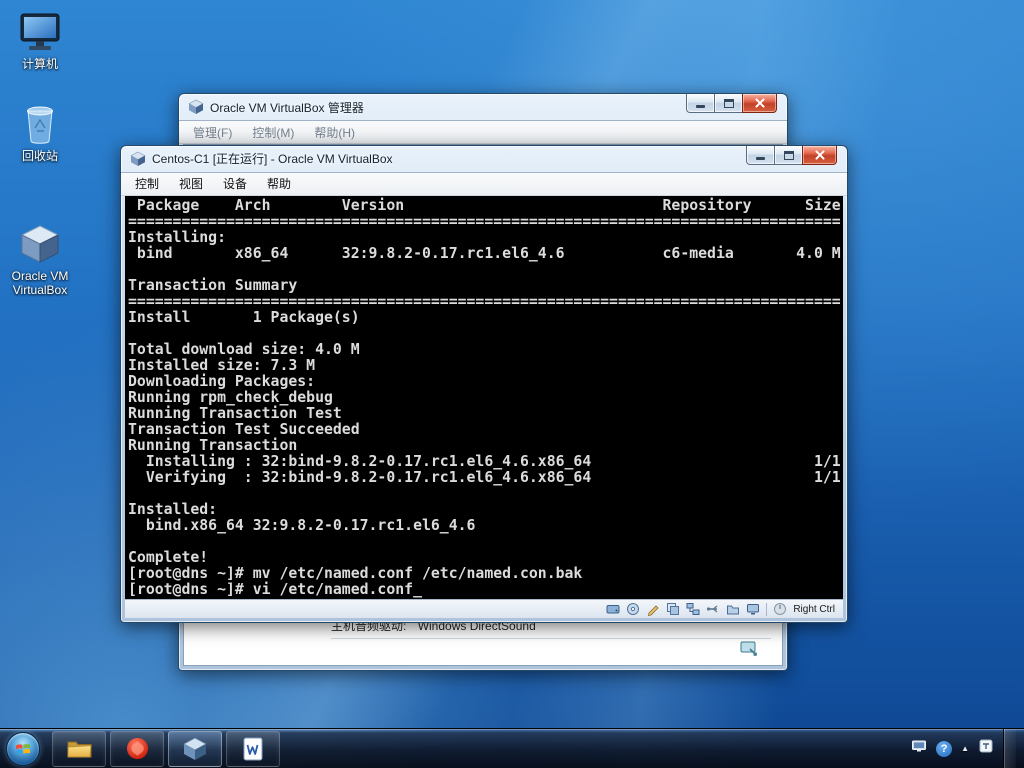 The image size is (1024, 768). Describe the element at coordinates (244, 317) in the screenshot. I see `terminal-line: Install 1 Package(s)` at that location.